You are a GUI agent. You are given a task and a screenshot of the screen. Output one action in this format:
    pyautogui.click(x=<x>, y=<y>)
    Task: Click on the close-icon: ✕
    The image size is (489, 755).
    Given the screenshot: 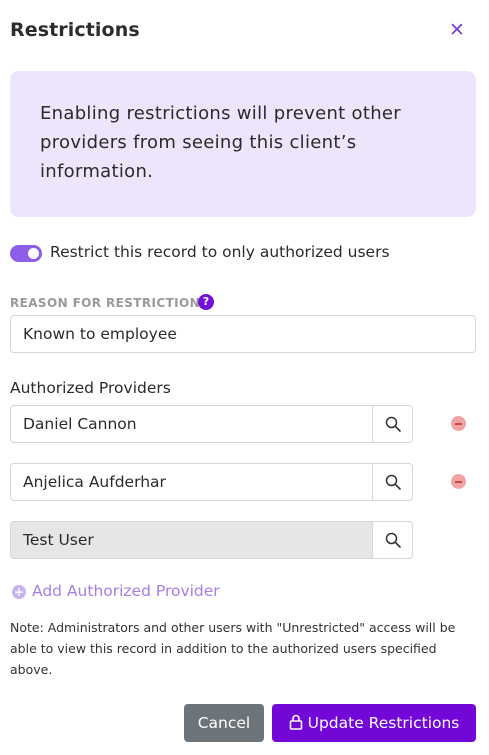 What is the action you would take?
    pyautogui.click(x=457, y=30)
    